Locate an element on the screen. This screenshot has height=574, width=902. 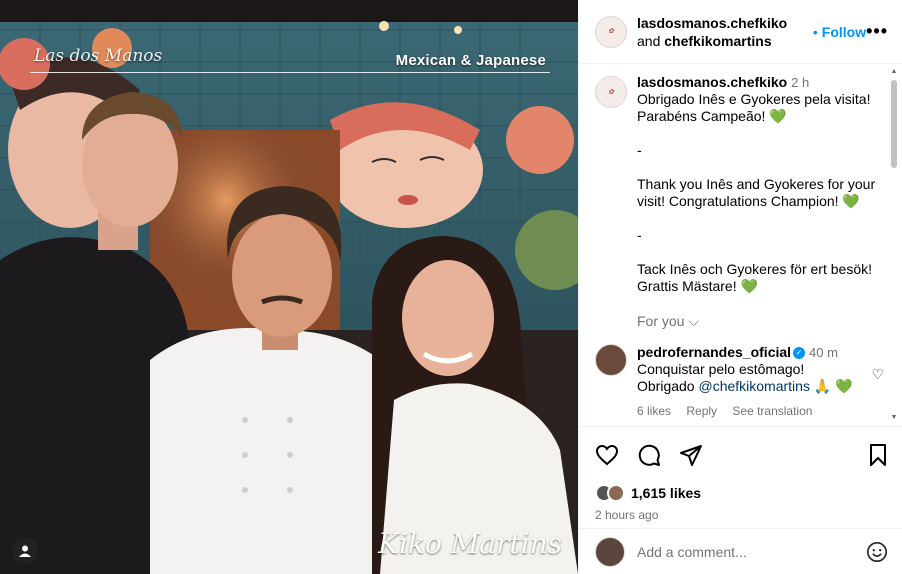
author-avatar: ✿ is located at coordinates (611, 31).